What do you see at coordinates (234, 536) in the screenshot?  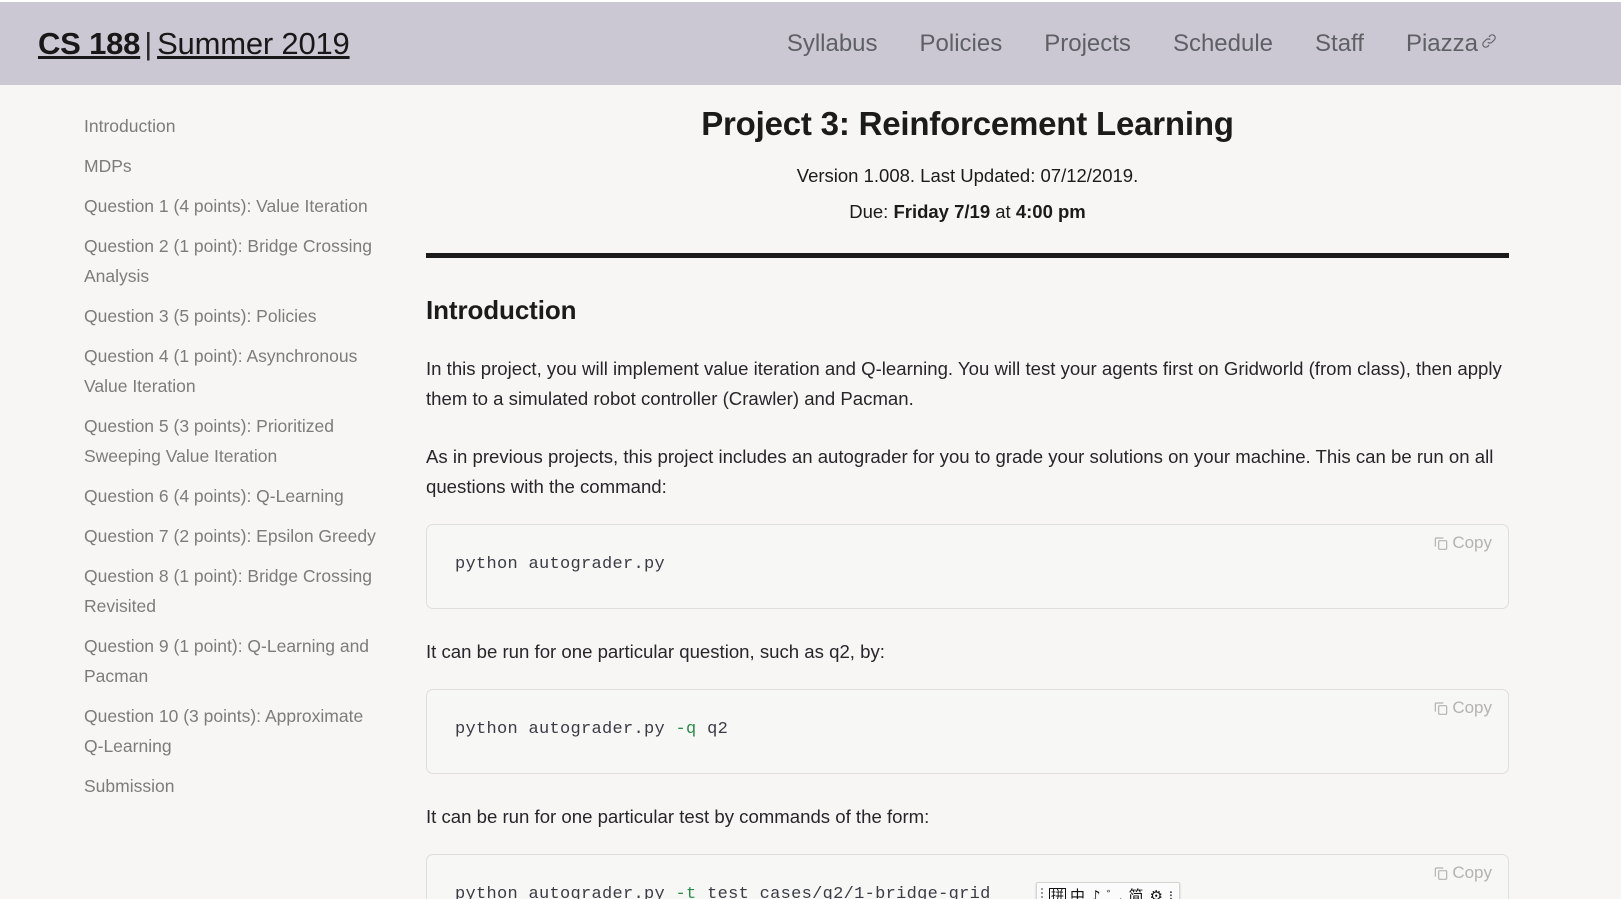 I see `sidebar-item-question-7: Question 7 (2 points): Epsilon Greedy` at bounding box center [234, 536].